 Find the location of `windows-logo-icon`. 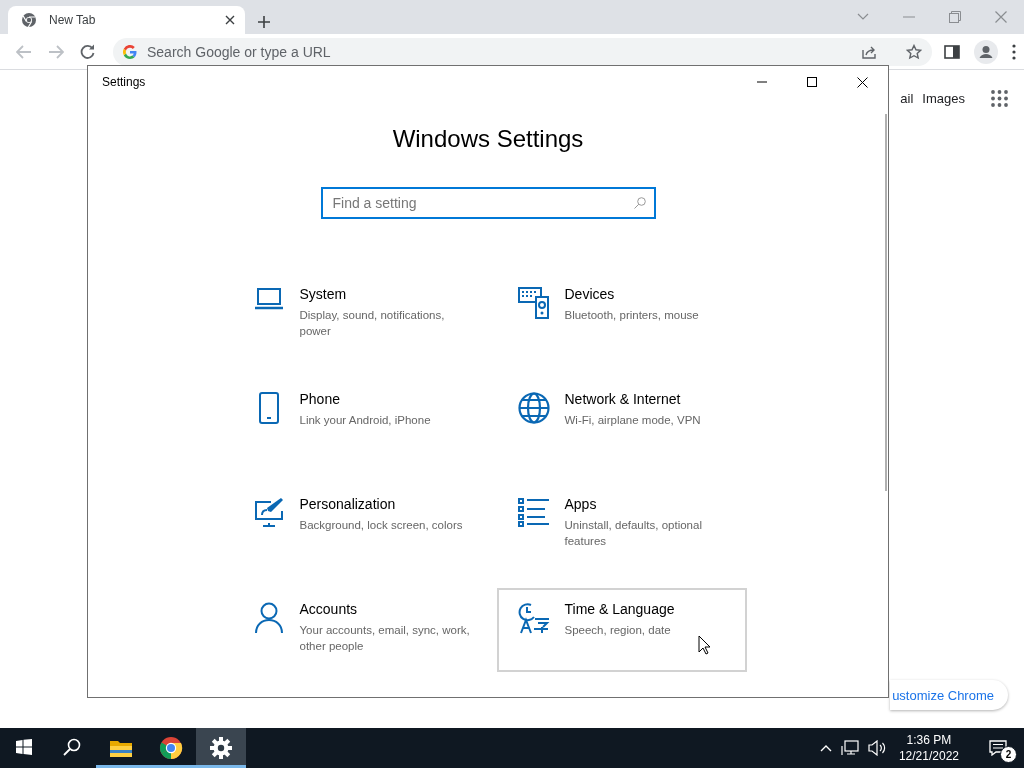

windows-logo-icon is located at coordinates (24, 747).